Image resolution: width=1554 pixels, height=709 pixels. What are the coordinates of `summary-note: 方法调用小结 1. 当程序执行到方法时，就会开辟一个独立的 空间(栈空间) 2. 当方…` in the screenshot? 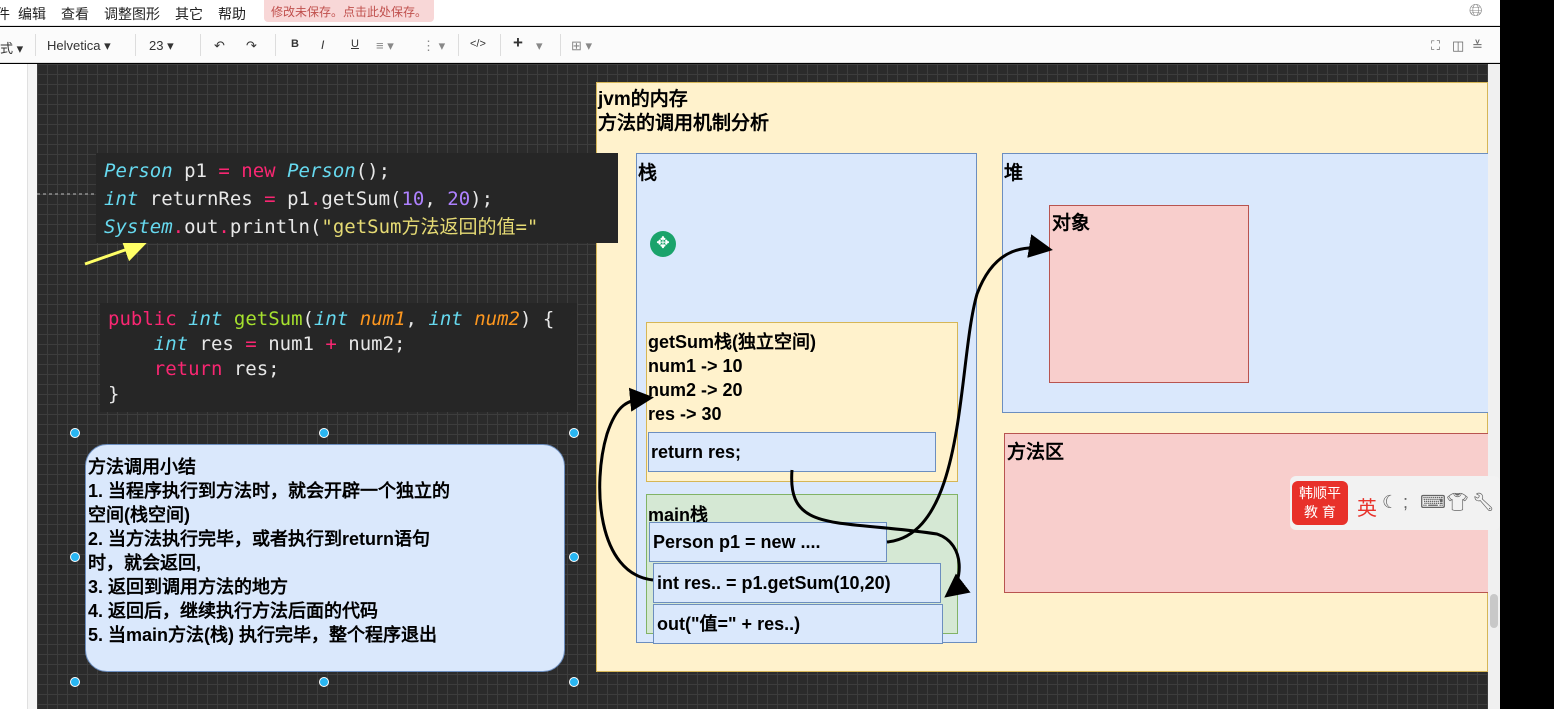 It's located at (325, 558).